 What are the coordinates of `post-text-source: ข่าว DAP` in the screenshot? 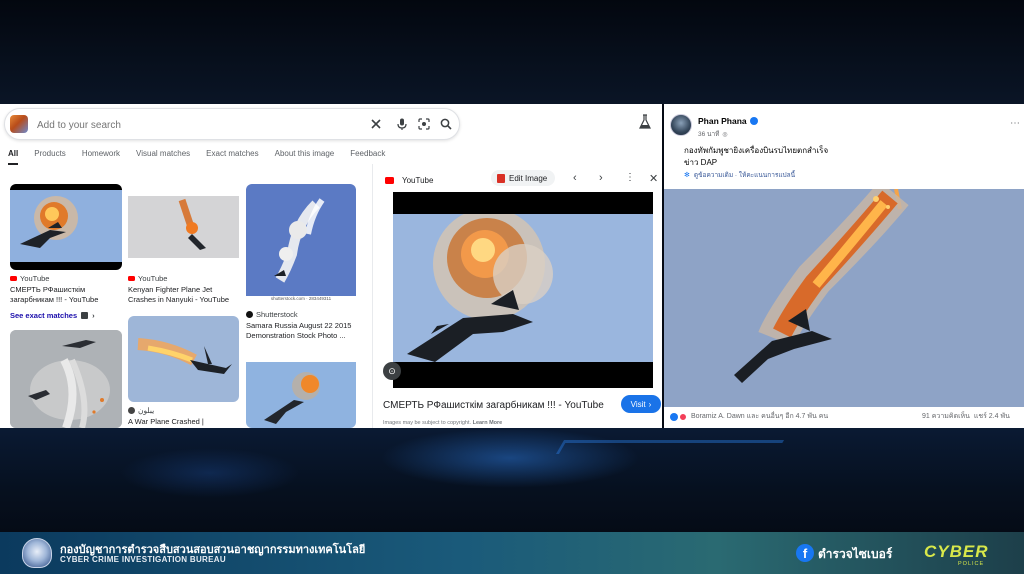 It's located at (701, 162).